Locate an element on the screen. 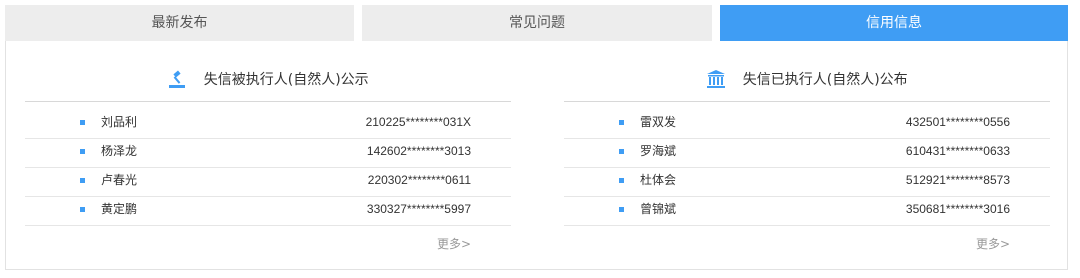 The height and width of the screenshot is (278, 1080). section-header: 失信被执行人(自然人)公示 is located at coordinates (268, 85).